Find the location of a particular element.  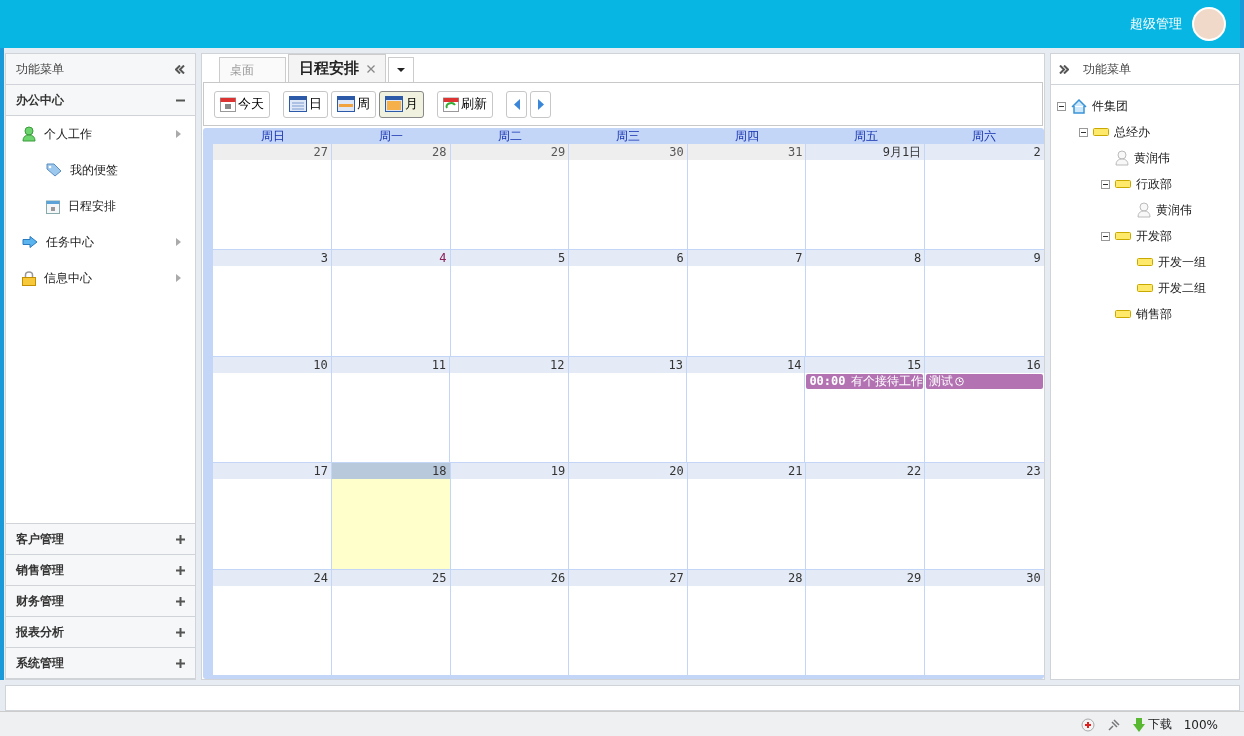

day-cell: 16 测试 is located at coordinates (984, 409).